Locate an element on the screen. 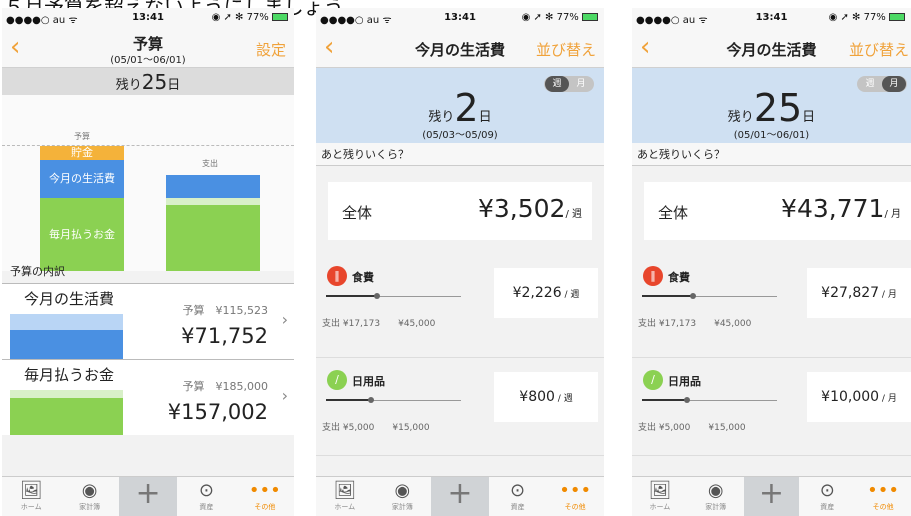 The width and height of the screenshot is (911, 516). home-icon: 🖼 is located at coordinates (660, 490).